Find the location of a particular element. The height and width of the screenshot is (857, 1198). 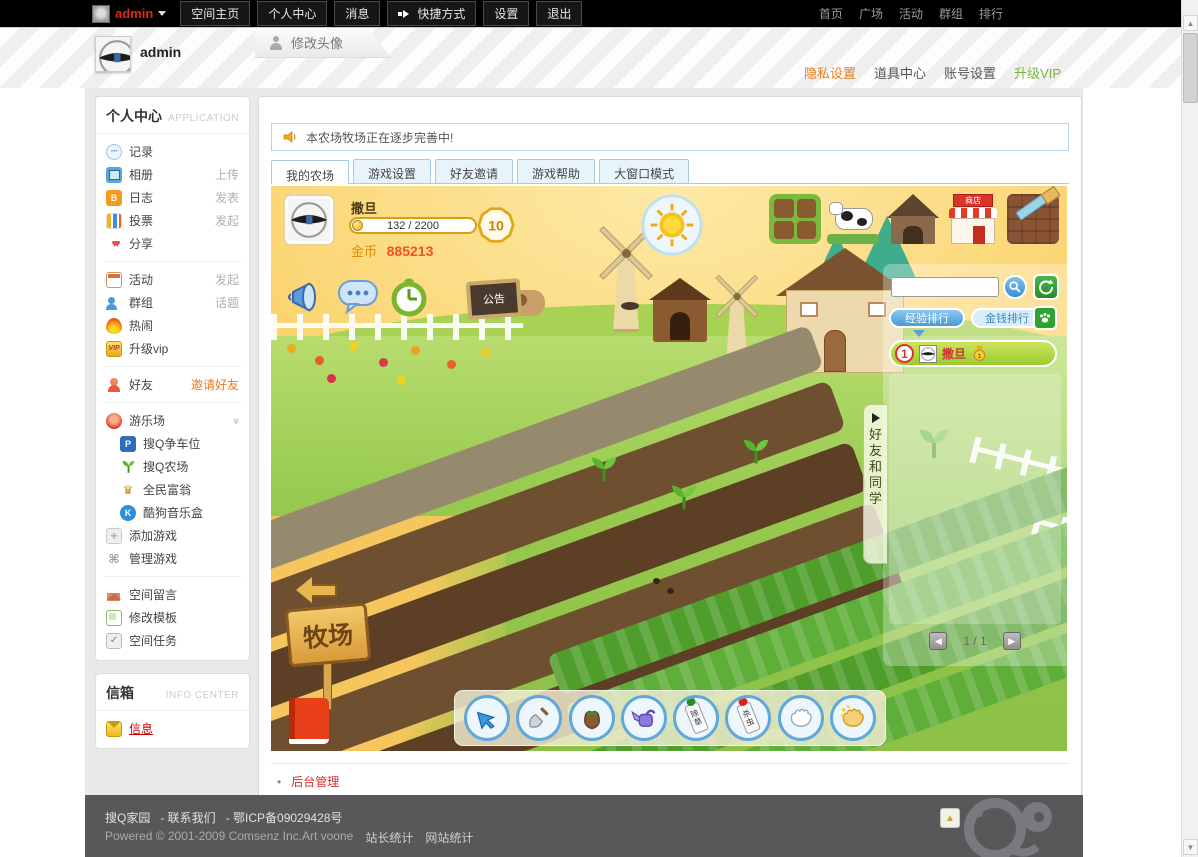

sidebar-item-events: 活动 发起 is located at coordinates (172, 279).